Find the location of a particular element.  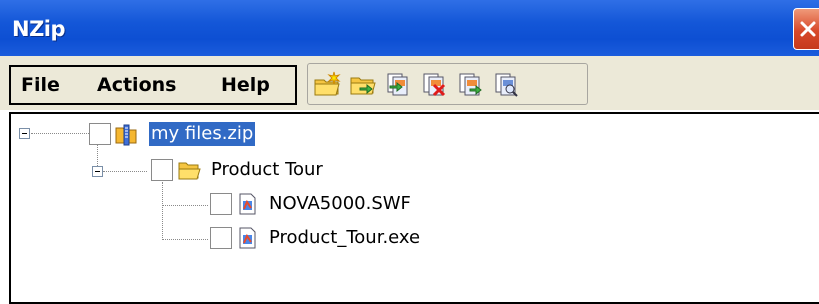

extract-files-button is located at coordinates (471, 84).